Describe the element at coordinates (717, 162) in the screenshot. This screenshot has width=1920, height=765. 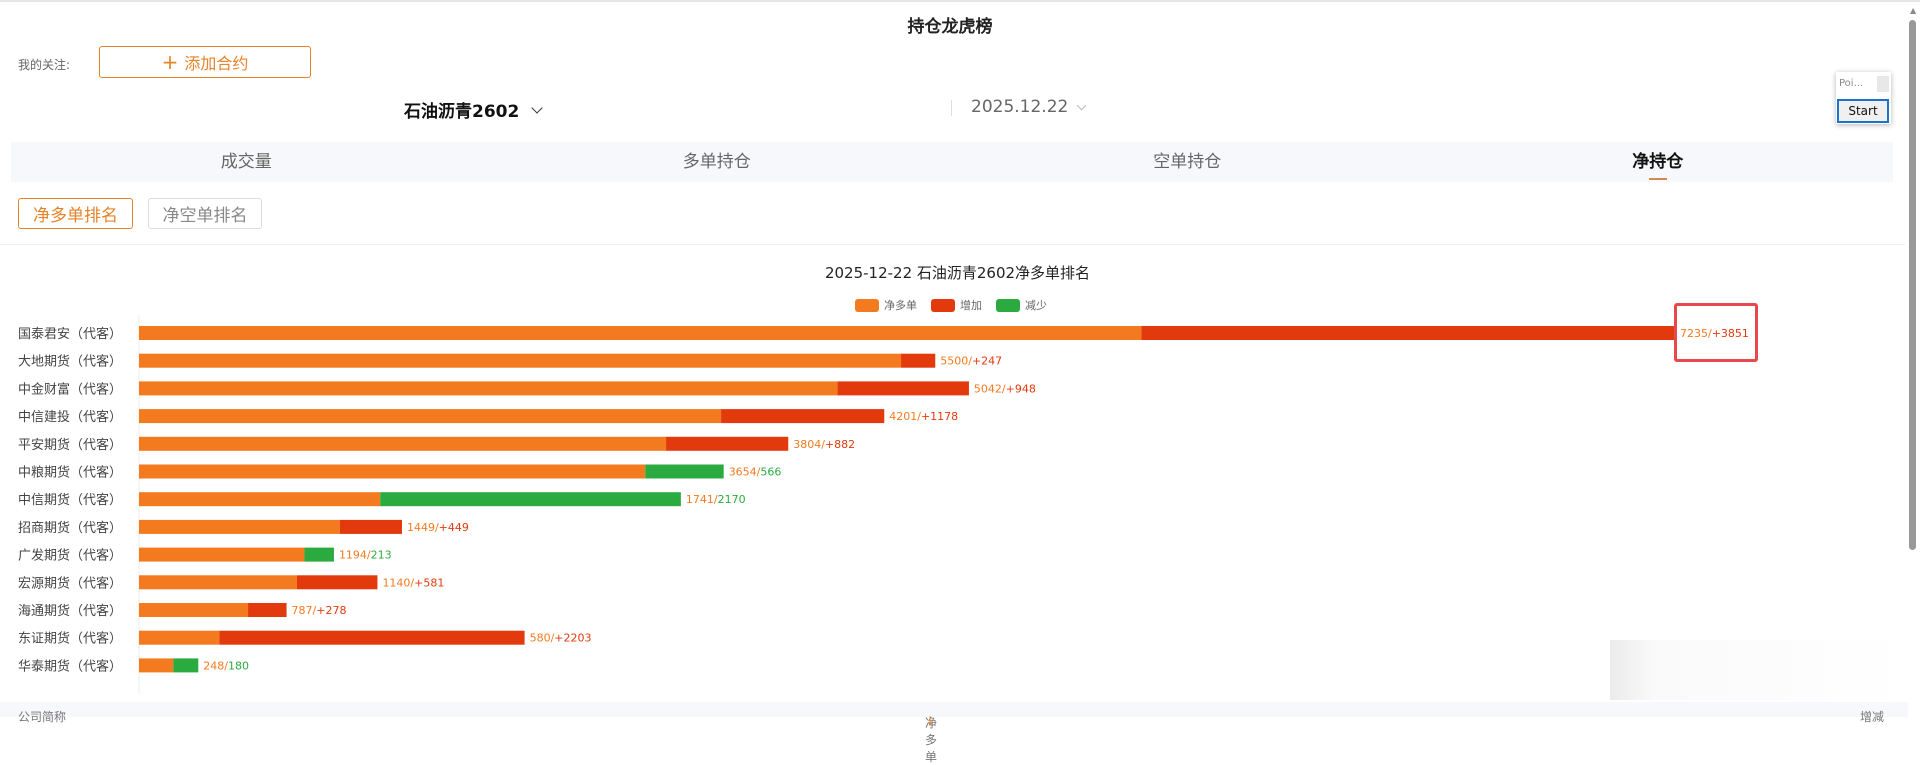
I see `tab-long-positions: 多单持仓` at that location.